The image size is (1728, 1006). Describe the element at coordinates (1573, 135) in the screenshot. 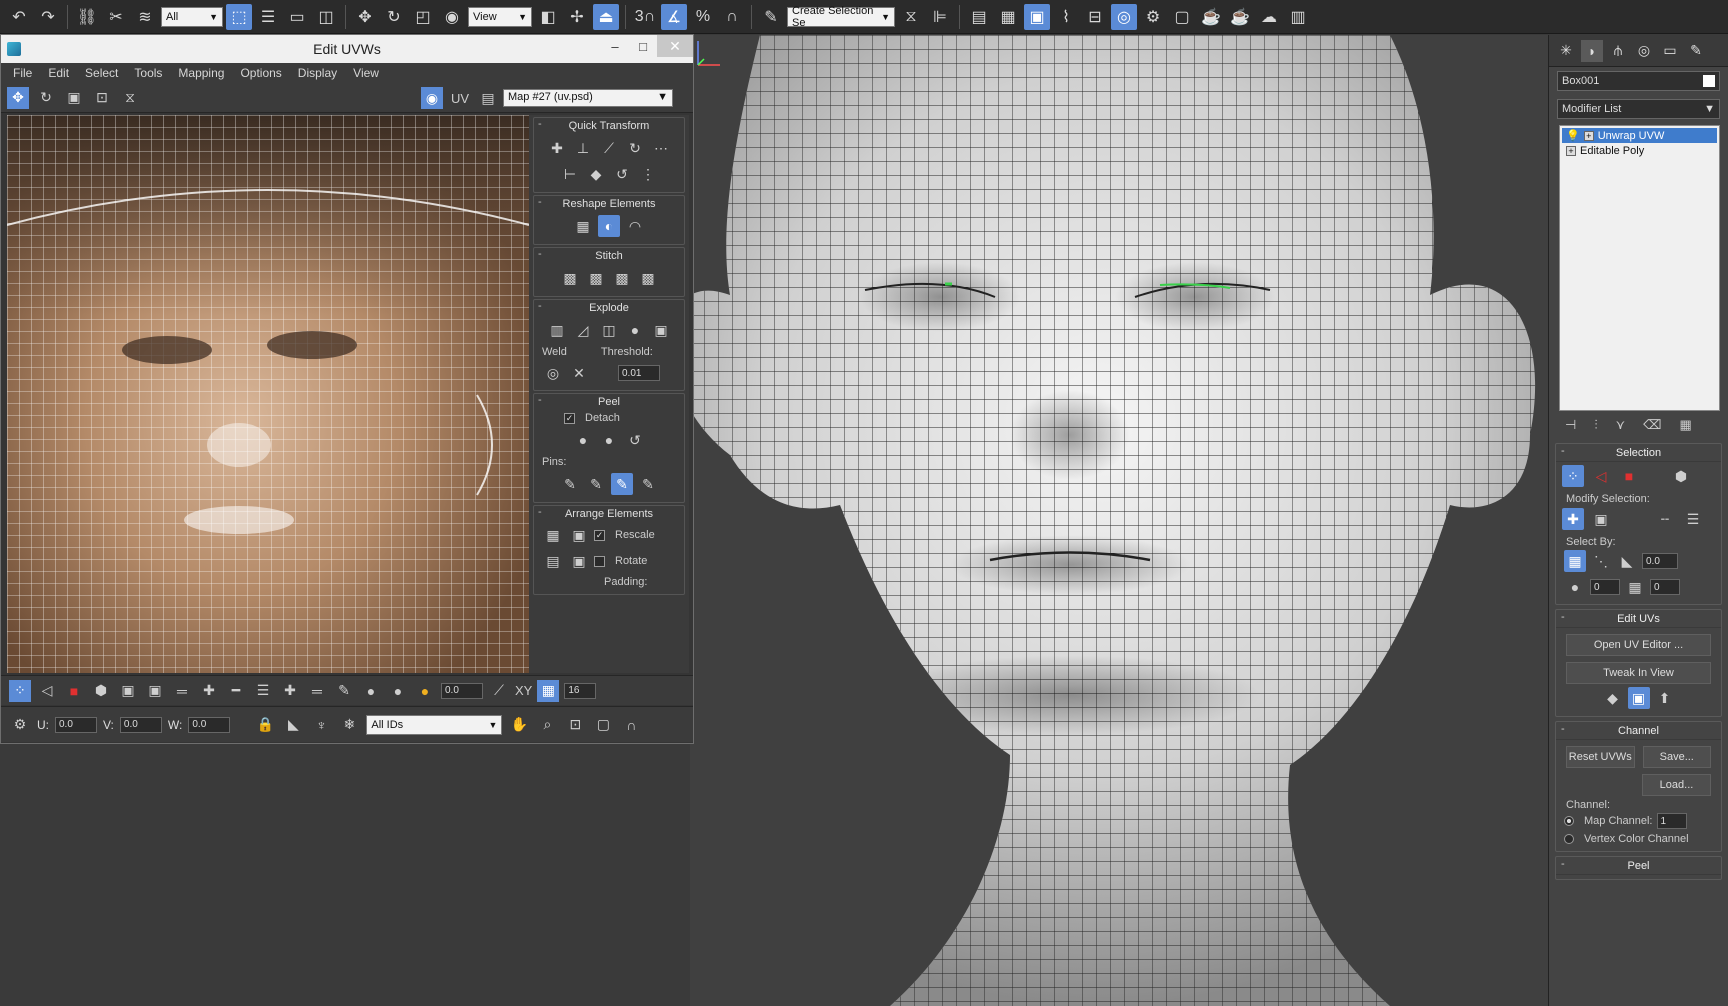

I see `lightbulb-icon: 💡` at that location.